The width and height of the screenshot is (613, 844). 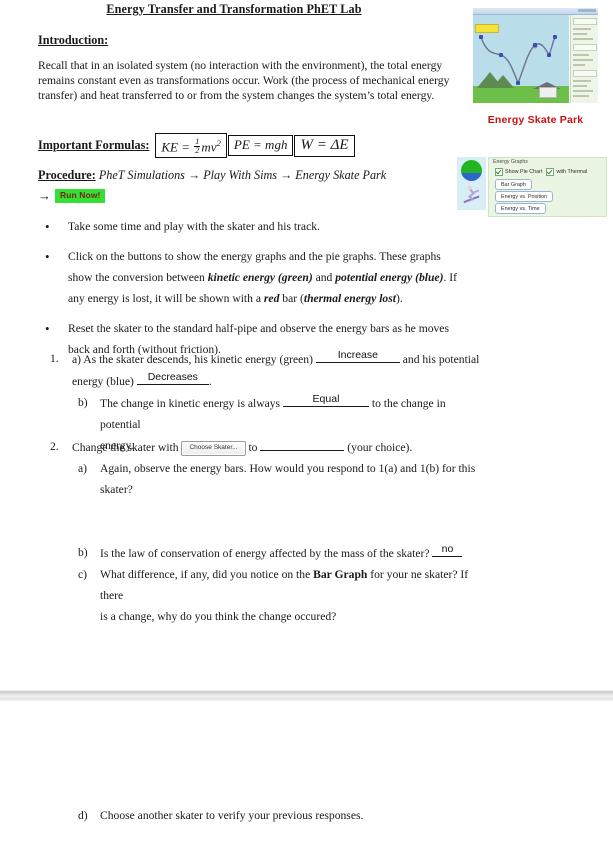 What do you see at coordinates (186, 147) in the screenshot?
I see `formula-ke-equals: =` at bounding box center [186, 147].